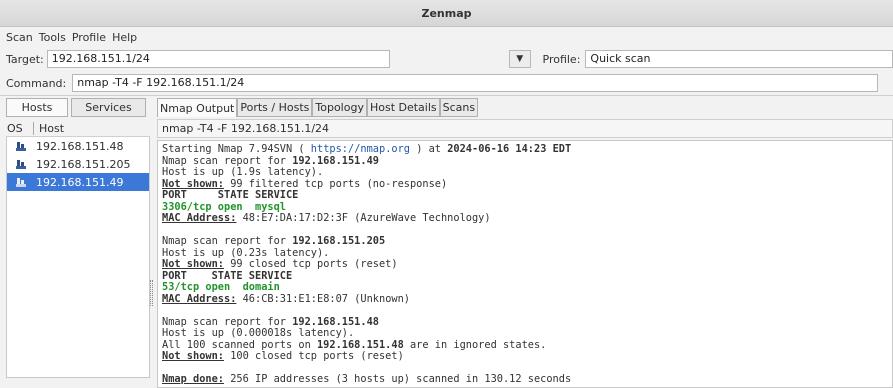  Describe the element at coordinates (37, 107) in the screenshot. I see `tab-hosts: Hosts` at that location.